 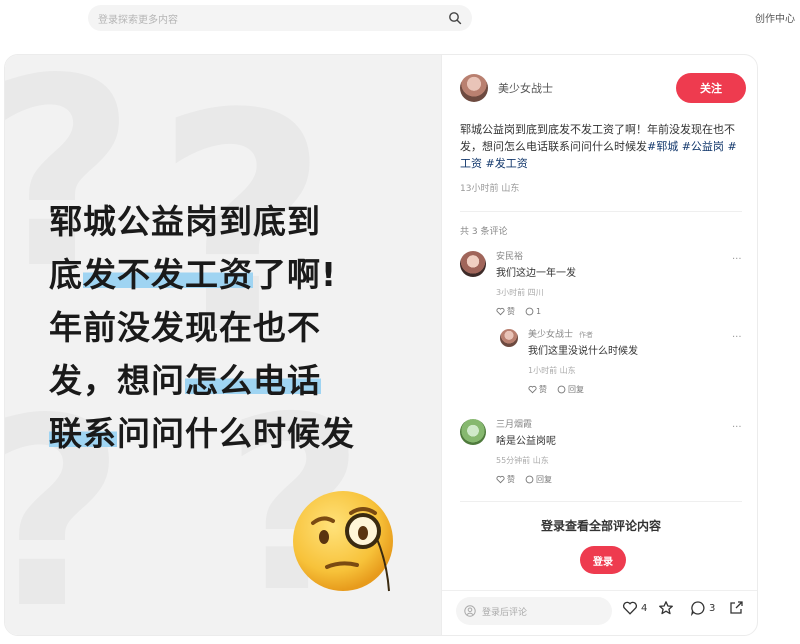 What do you see at coordinates (202, 433) in the screenshot?
I see `caption-line-5: 联系问问什么时候发` at bounding box center [202, 433].